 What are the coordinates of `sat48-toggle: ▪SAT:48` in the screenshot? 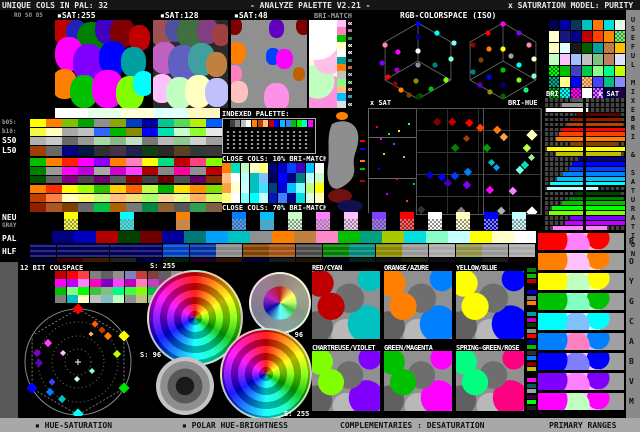 It's located at (251, 15).